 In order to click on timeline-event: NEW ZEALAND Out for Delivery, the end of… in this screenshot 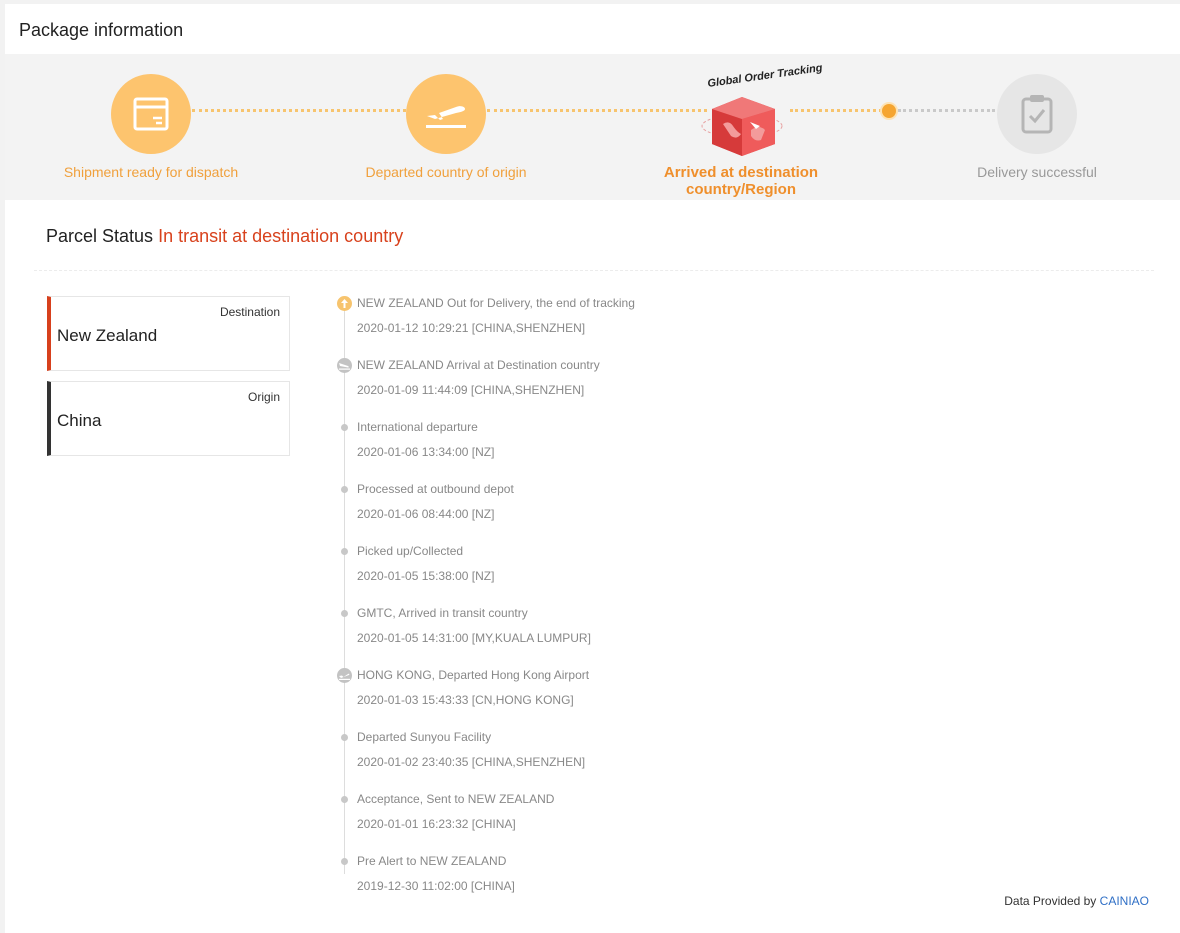, I will do `click(547, 326)`.